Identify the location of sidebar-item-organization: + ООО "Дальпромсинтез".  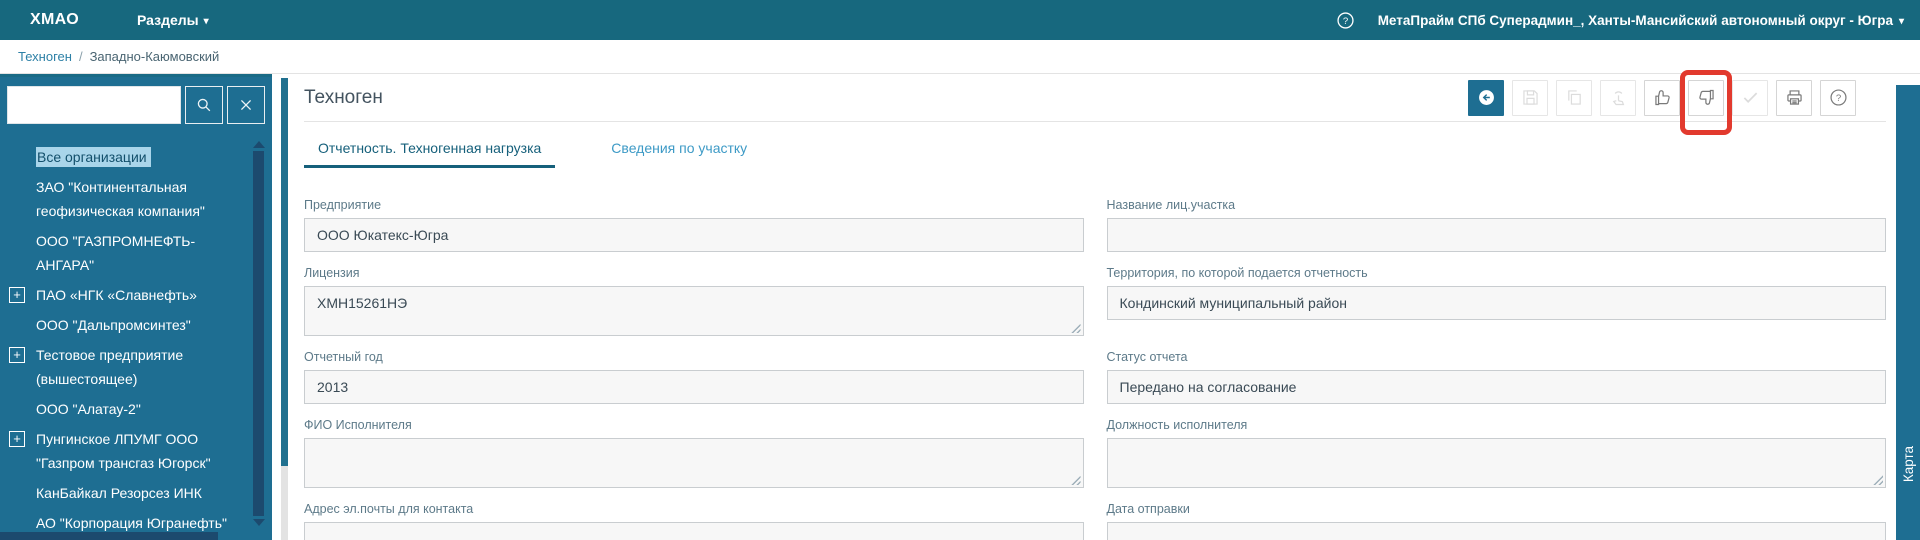
(119, 325).